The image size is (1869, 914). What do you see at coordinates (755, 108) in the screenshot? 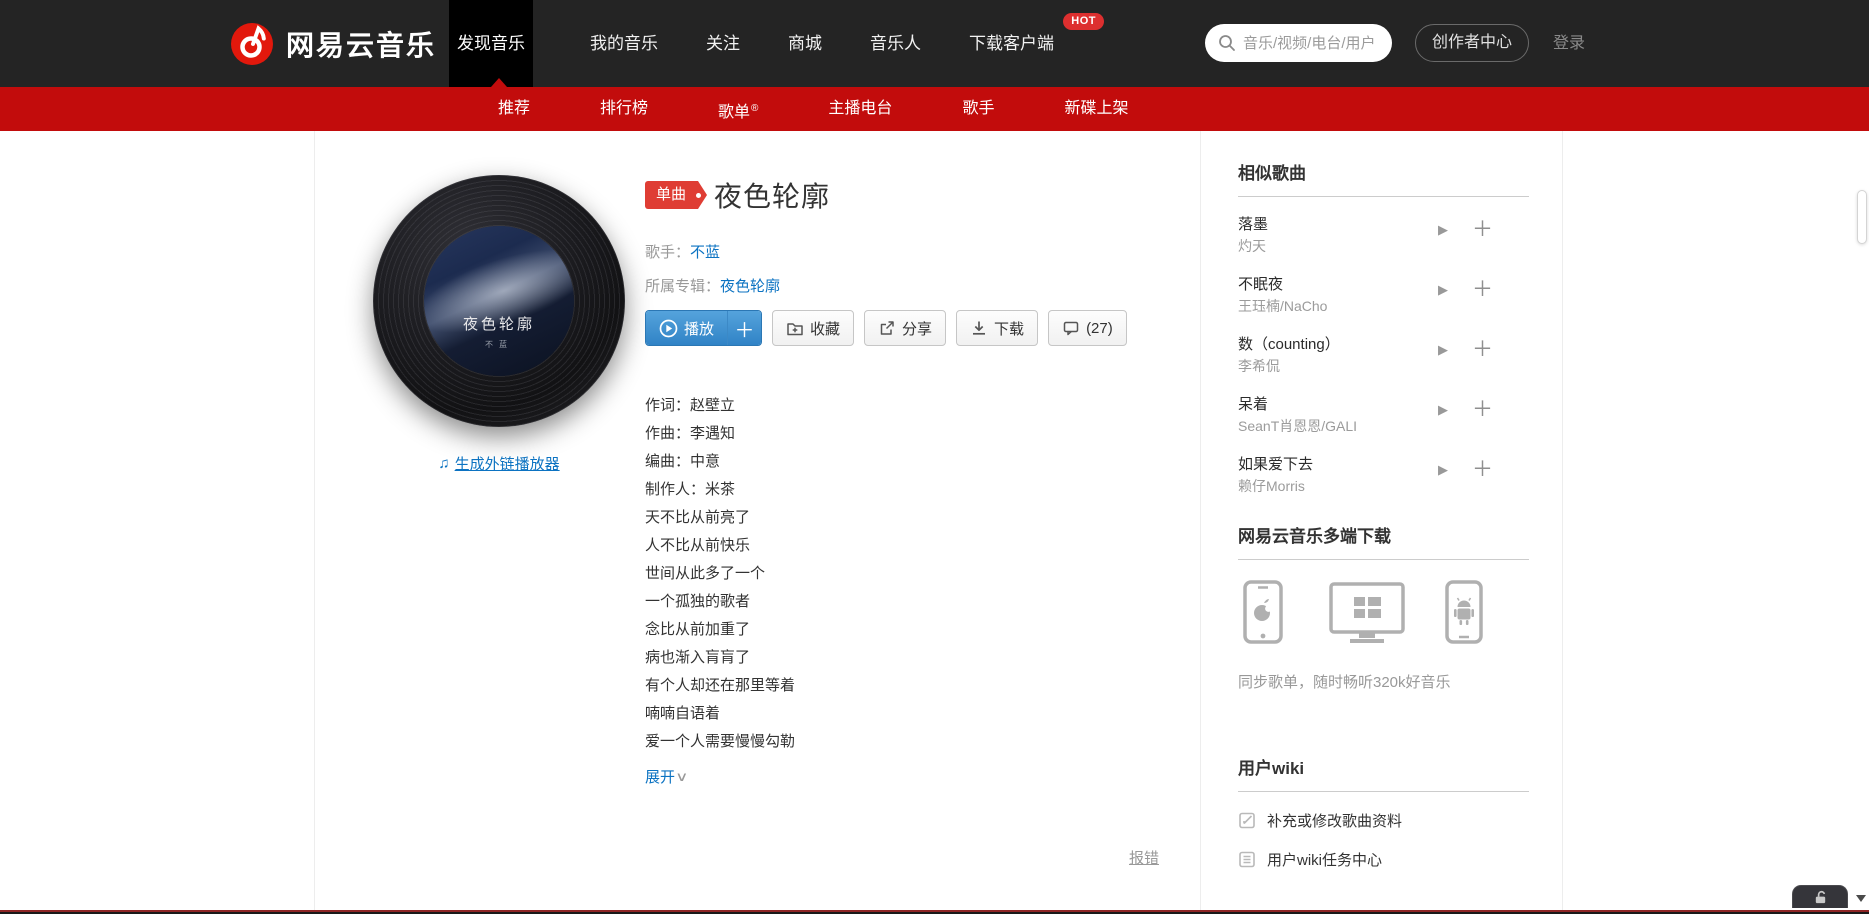
I see `registered-mark: ®` at bounding box center [755, 108].